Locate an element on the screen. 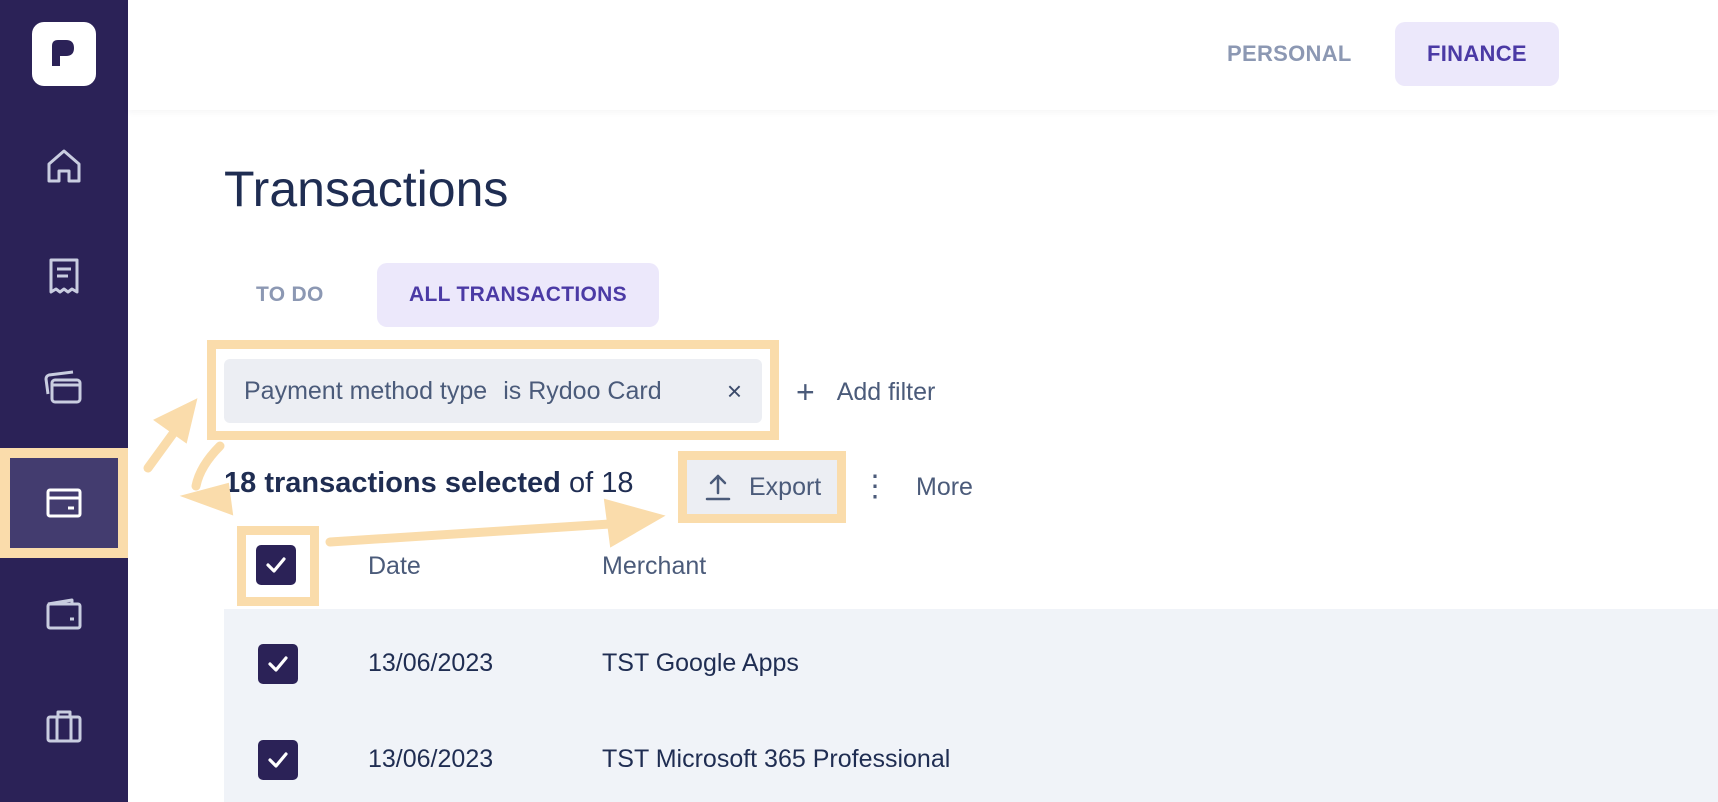 The height and width of the screenshot is (802, 1718). sidebar-item-expenses is located at coordinates (64, 276).